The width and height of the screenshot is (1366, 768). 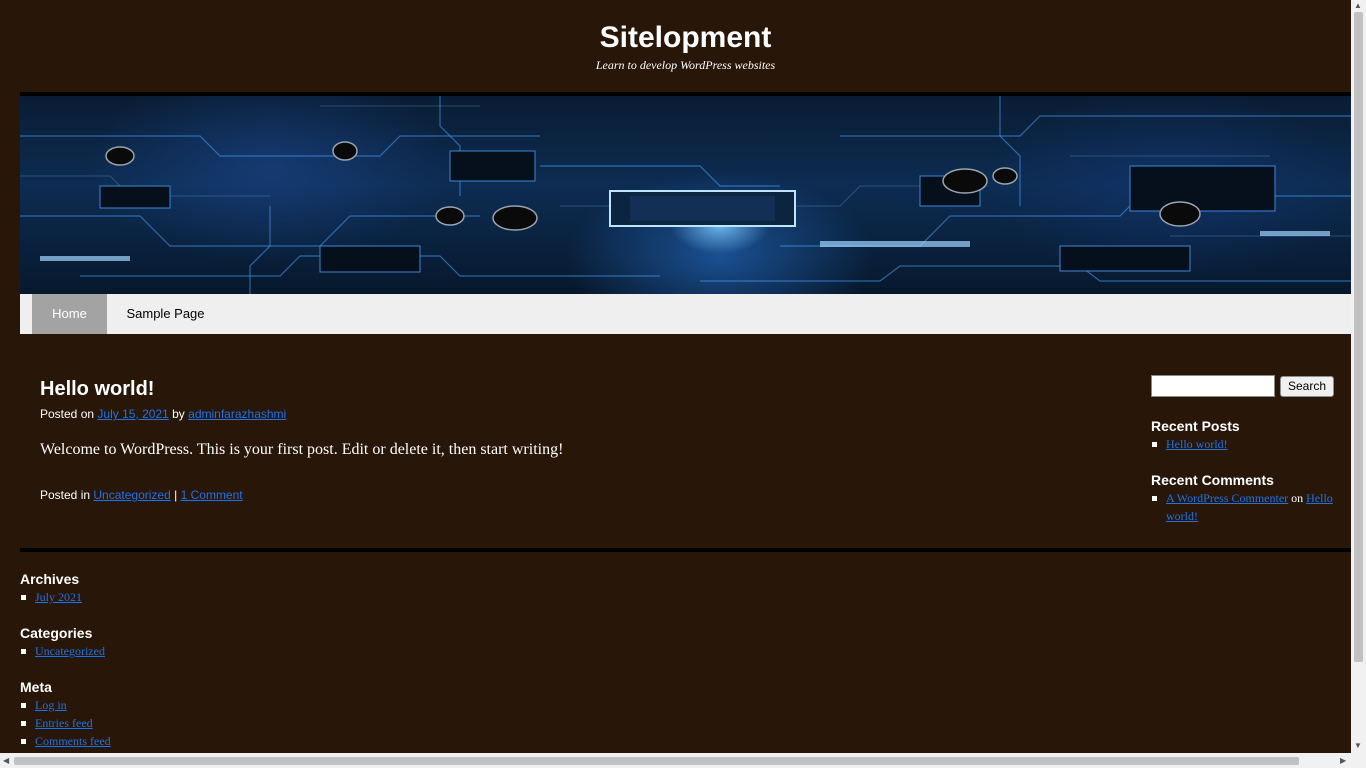 What do you see at coordinates (1358, 337) in the screenshot?
I see `vertical-scrollbar-thumb` at bounding box center [1358, 337].